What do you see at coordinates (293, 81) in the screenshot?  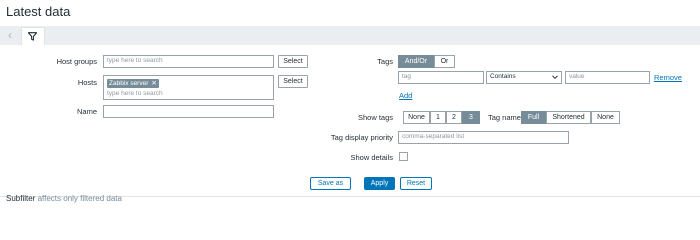 I see `hosts-select-button: Select` at bounding box center [293, 81].